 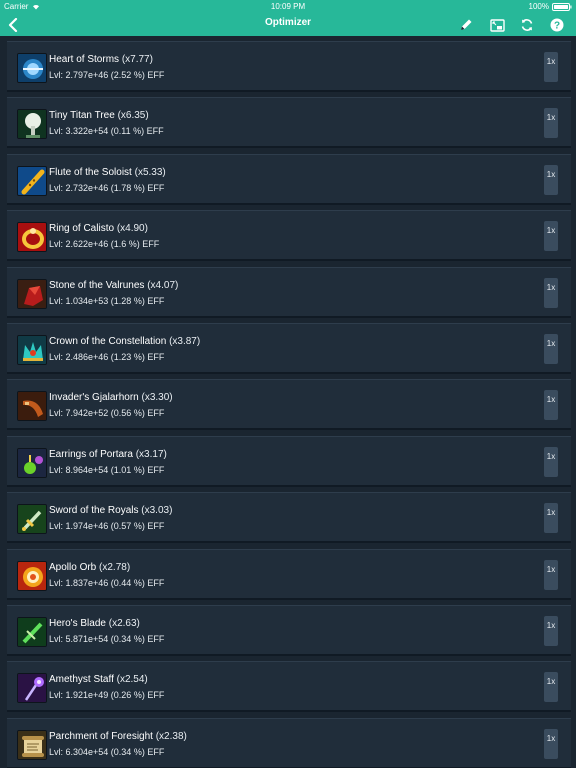 I want to click on parchment-icon, so click(x=32, y=744).